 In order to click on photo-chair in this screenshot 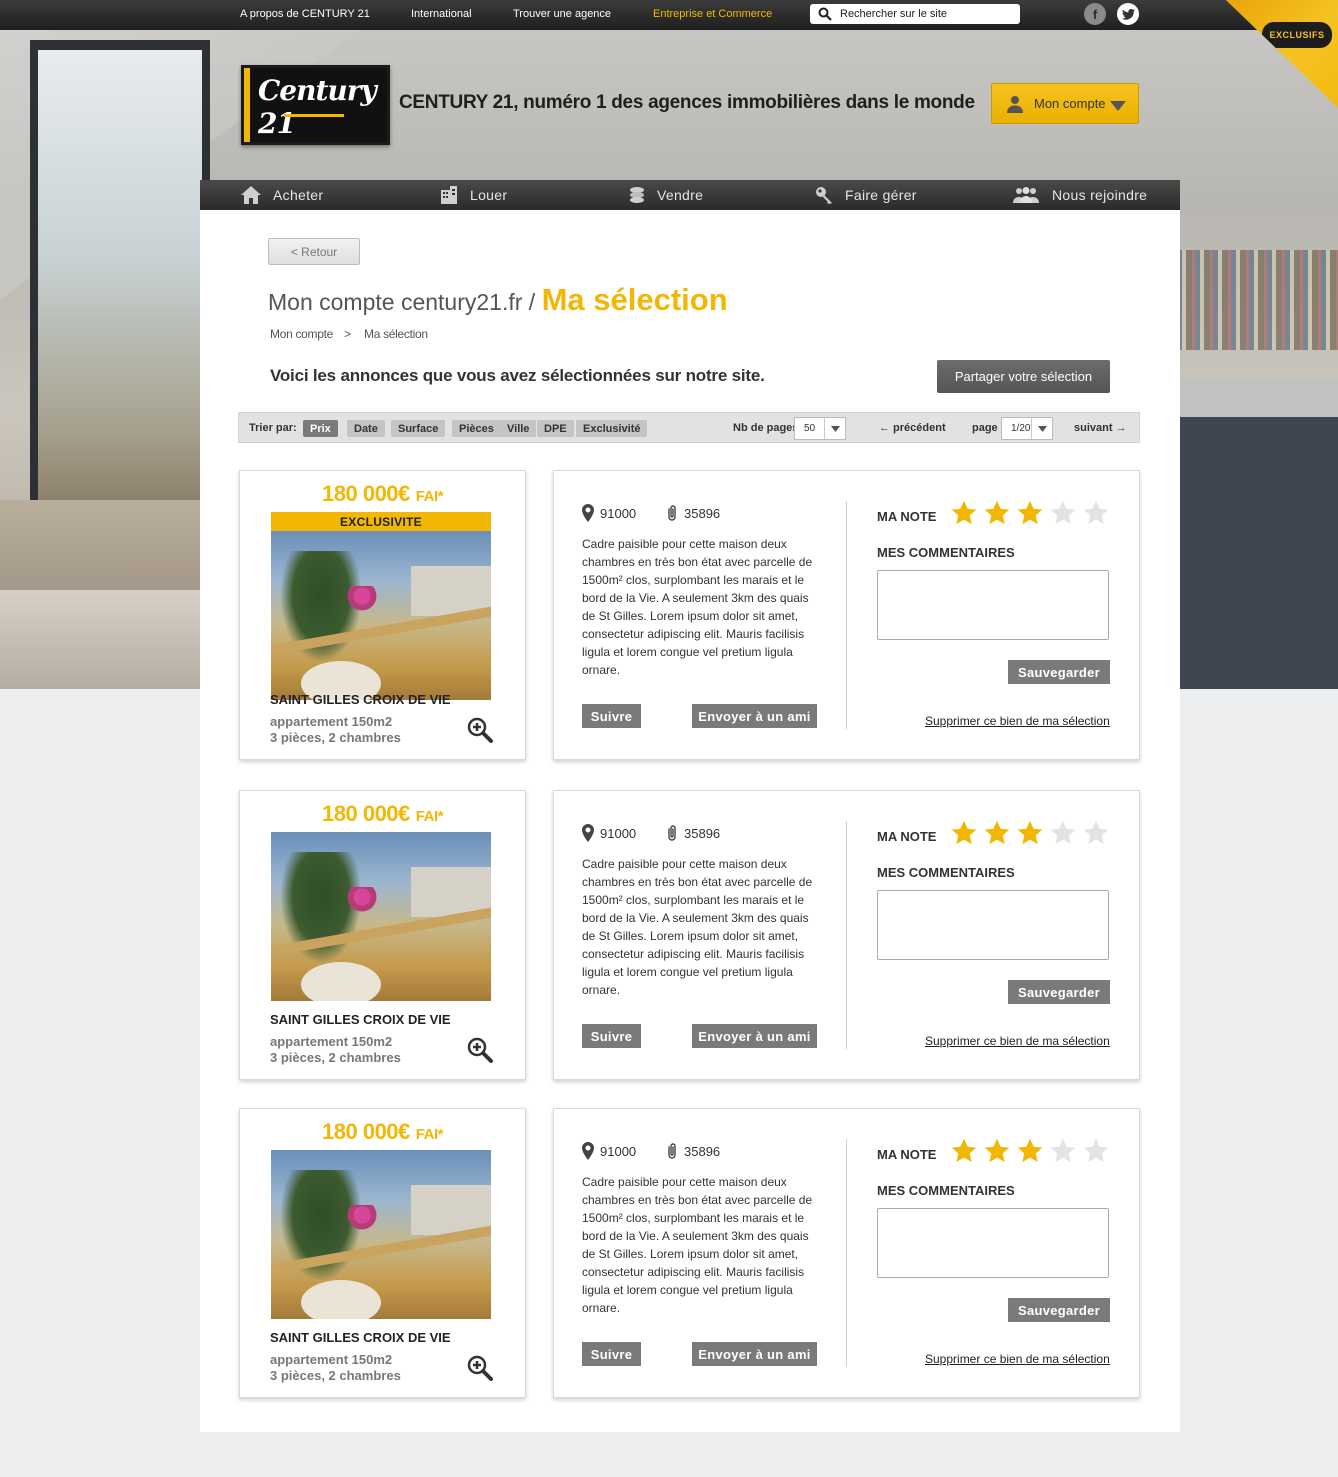, I will do `click(341, 1299)`.